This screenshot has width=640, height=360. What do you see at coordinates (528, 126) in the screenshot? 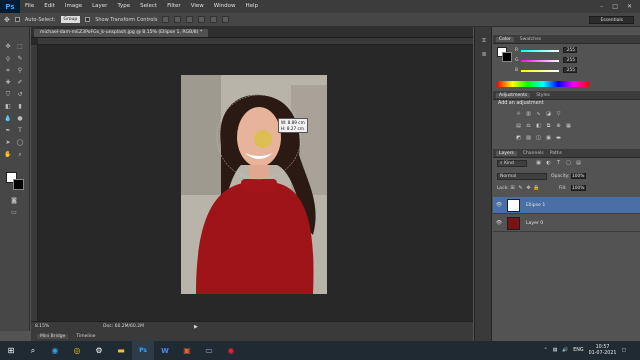
I see `color-balance-icon: ⚖` at bounding box center [528, 126].